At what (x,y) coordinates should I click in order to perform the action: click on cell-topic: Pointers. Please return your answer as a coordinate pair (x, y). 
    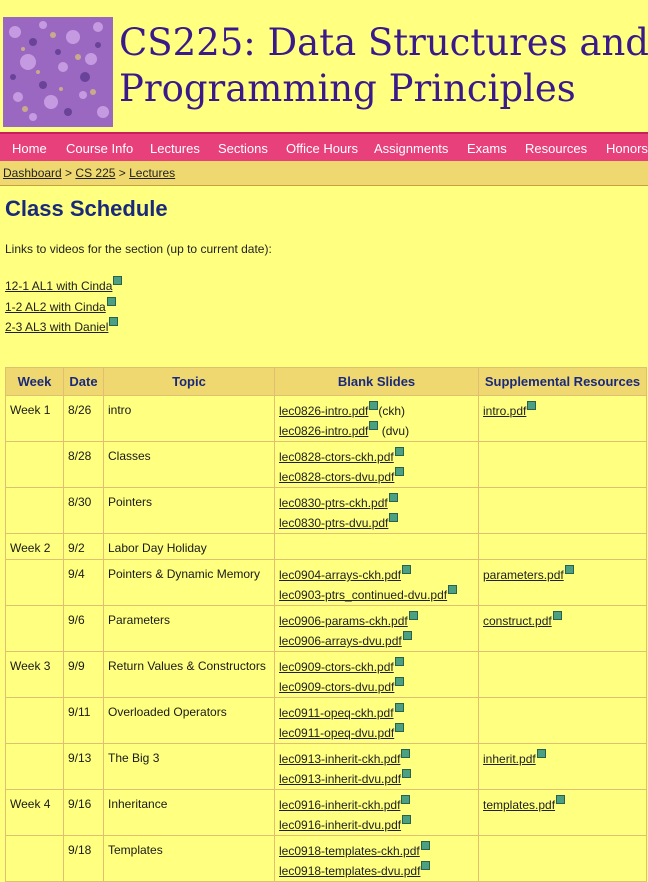
    Looking at the image, I should click on (189, 510).